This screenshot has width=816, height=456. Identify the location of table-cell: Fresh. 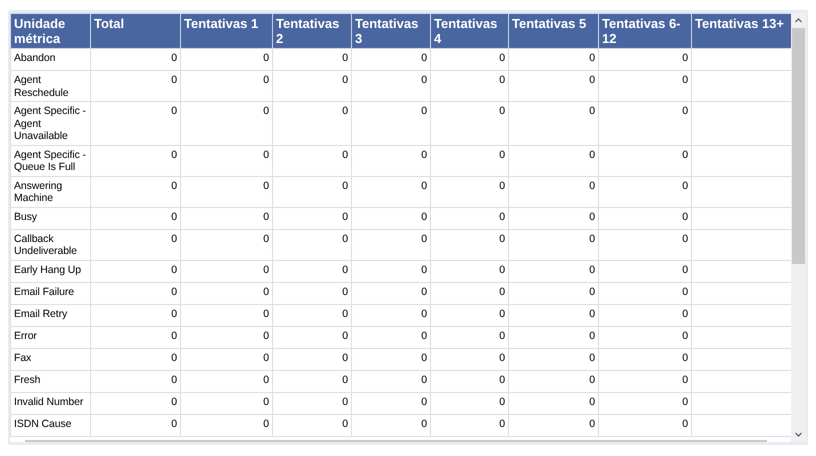
(50, 381).